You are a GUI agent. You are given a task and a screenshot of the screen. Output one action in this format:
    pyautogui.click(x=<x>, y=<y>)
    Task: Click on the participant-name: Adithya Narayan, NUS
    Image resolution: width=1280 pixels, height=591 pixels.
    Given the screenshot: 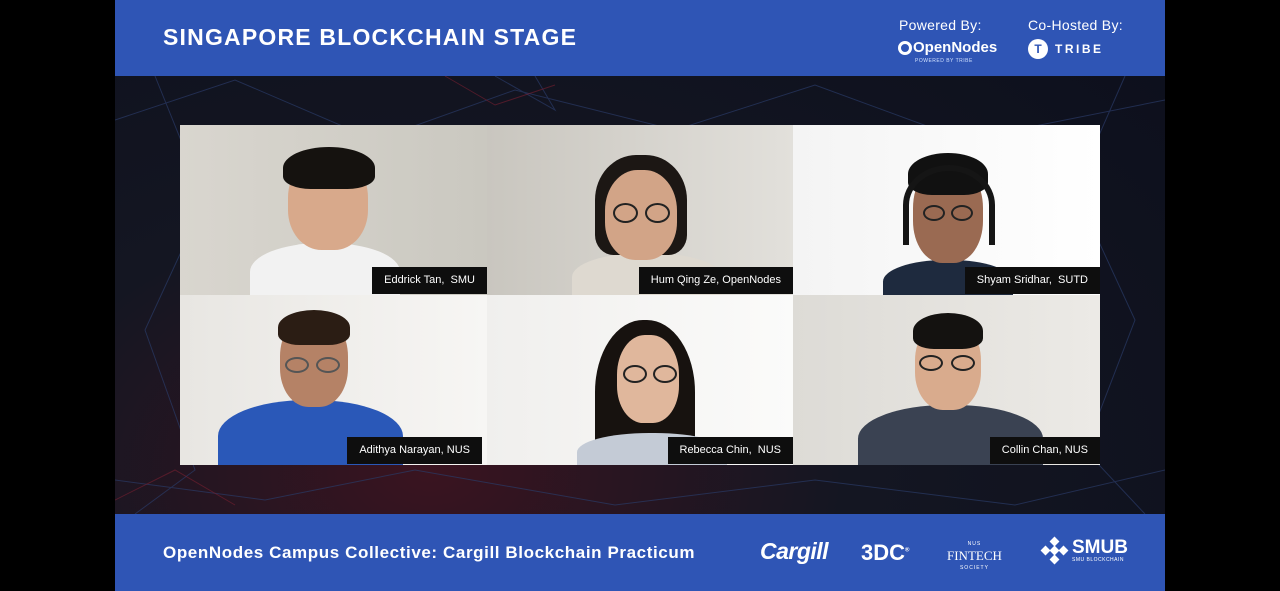 What is the action you would take?
    pyautogui.click(x=414, y=450)
    